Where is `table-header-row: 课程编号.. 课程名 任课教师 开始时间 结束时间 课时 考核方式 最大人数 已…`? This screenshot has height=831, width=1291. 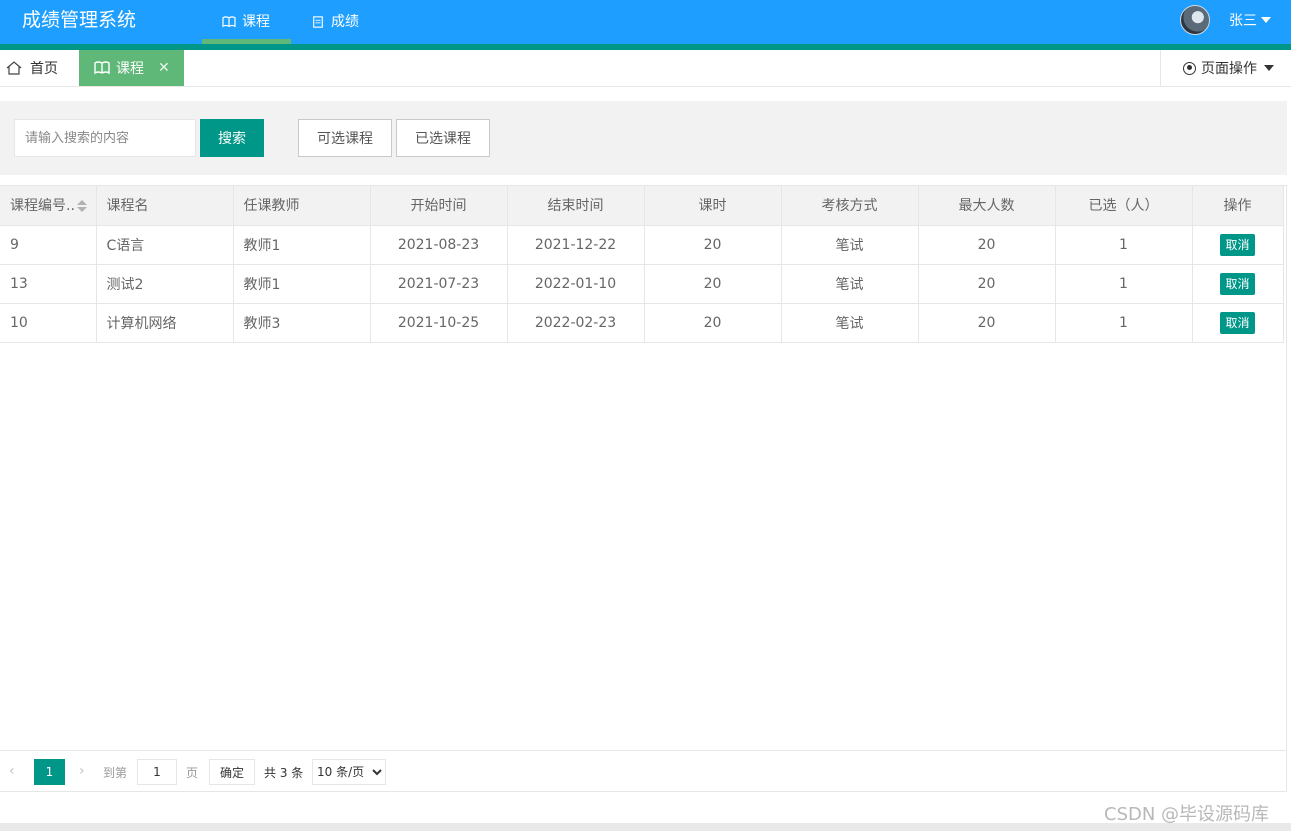
table-header-row: 课程编号.. 课程名 任课教师 开始时间 结束时间 课时 考核方式 最大人数 已… is located at coordinates (642, 206).